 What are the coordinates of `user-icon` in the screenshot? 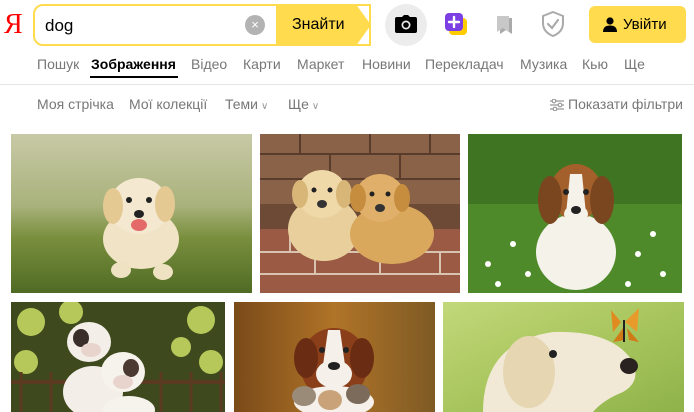 It's located at (610, 24).